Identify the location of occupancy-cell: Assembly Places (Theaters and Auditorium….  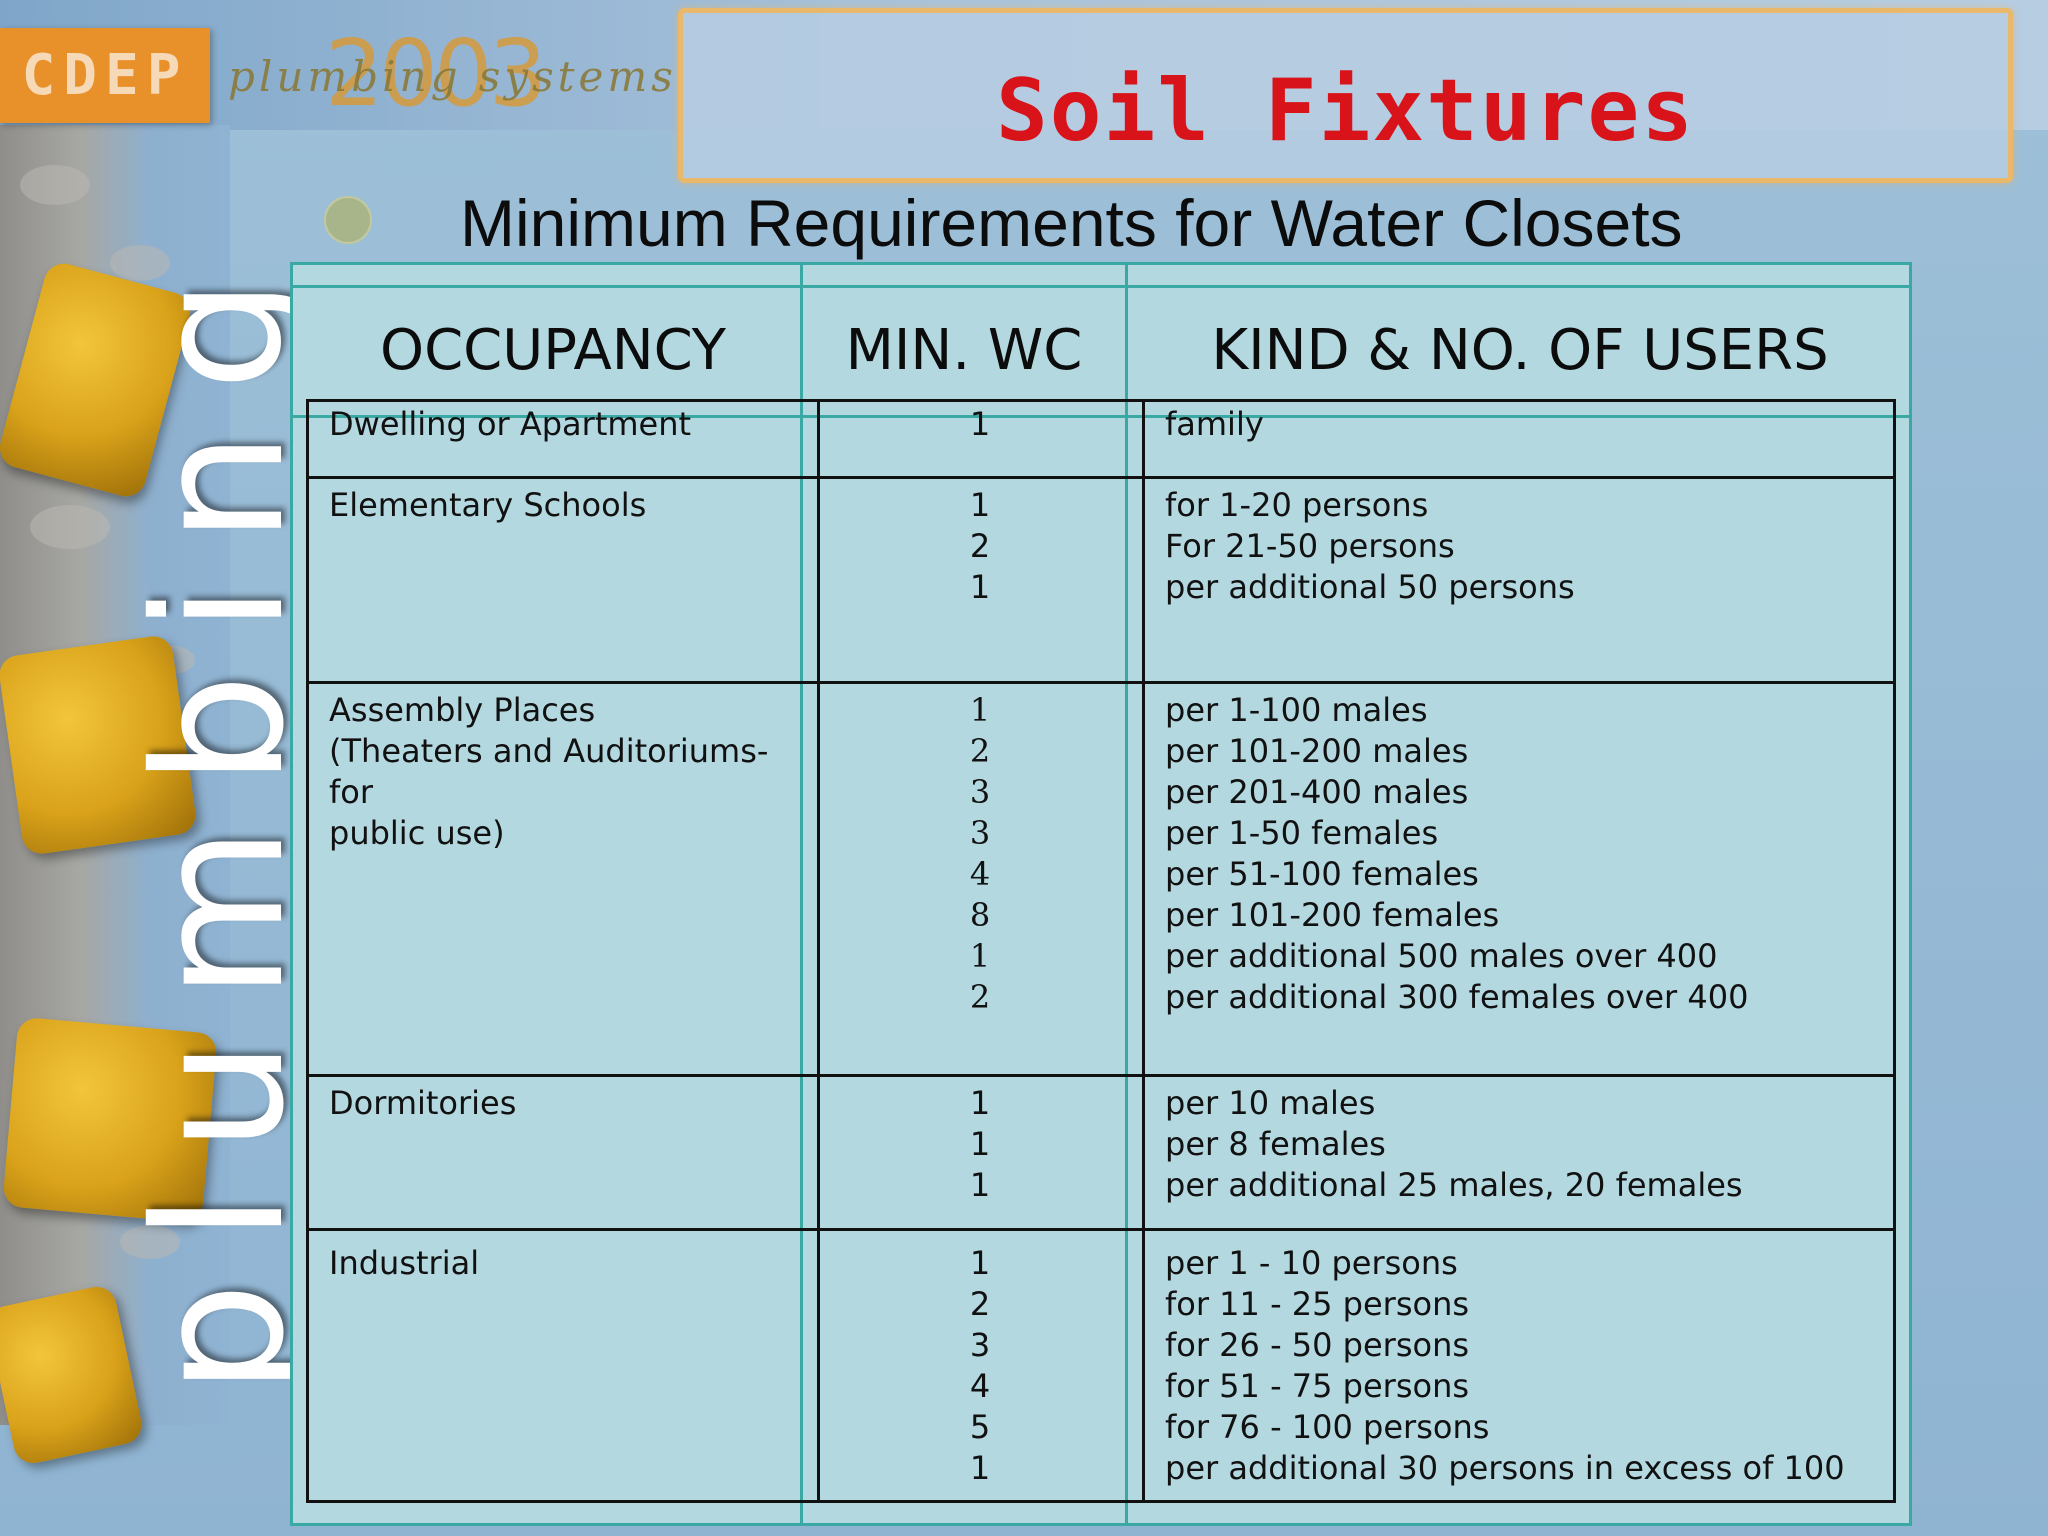
(549, 771).